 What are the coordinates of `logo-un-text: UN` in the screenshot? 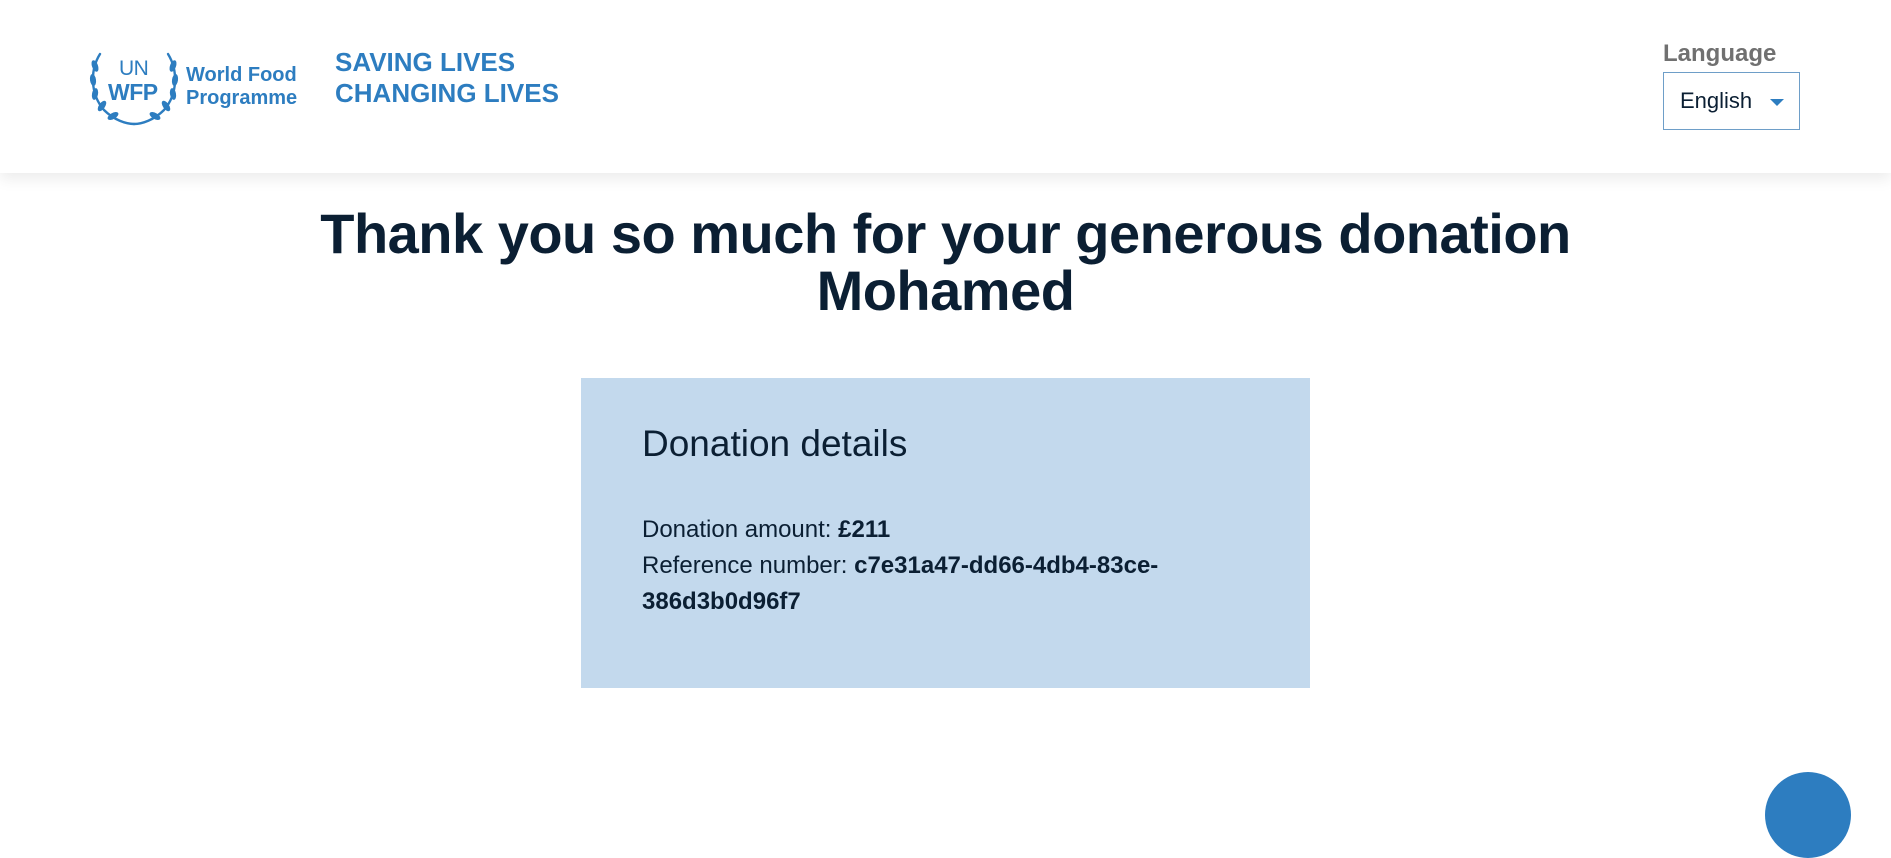 It's located at (134, 68).